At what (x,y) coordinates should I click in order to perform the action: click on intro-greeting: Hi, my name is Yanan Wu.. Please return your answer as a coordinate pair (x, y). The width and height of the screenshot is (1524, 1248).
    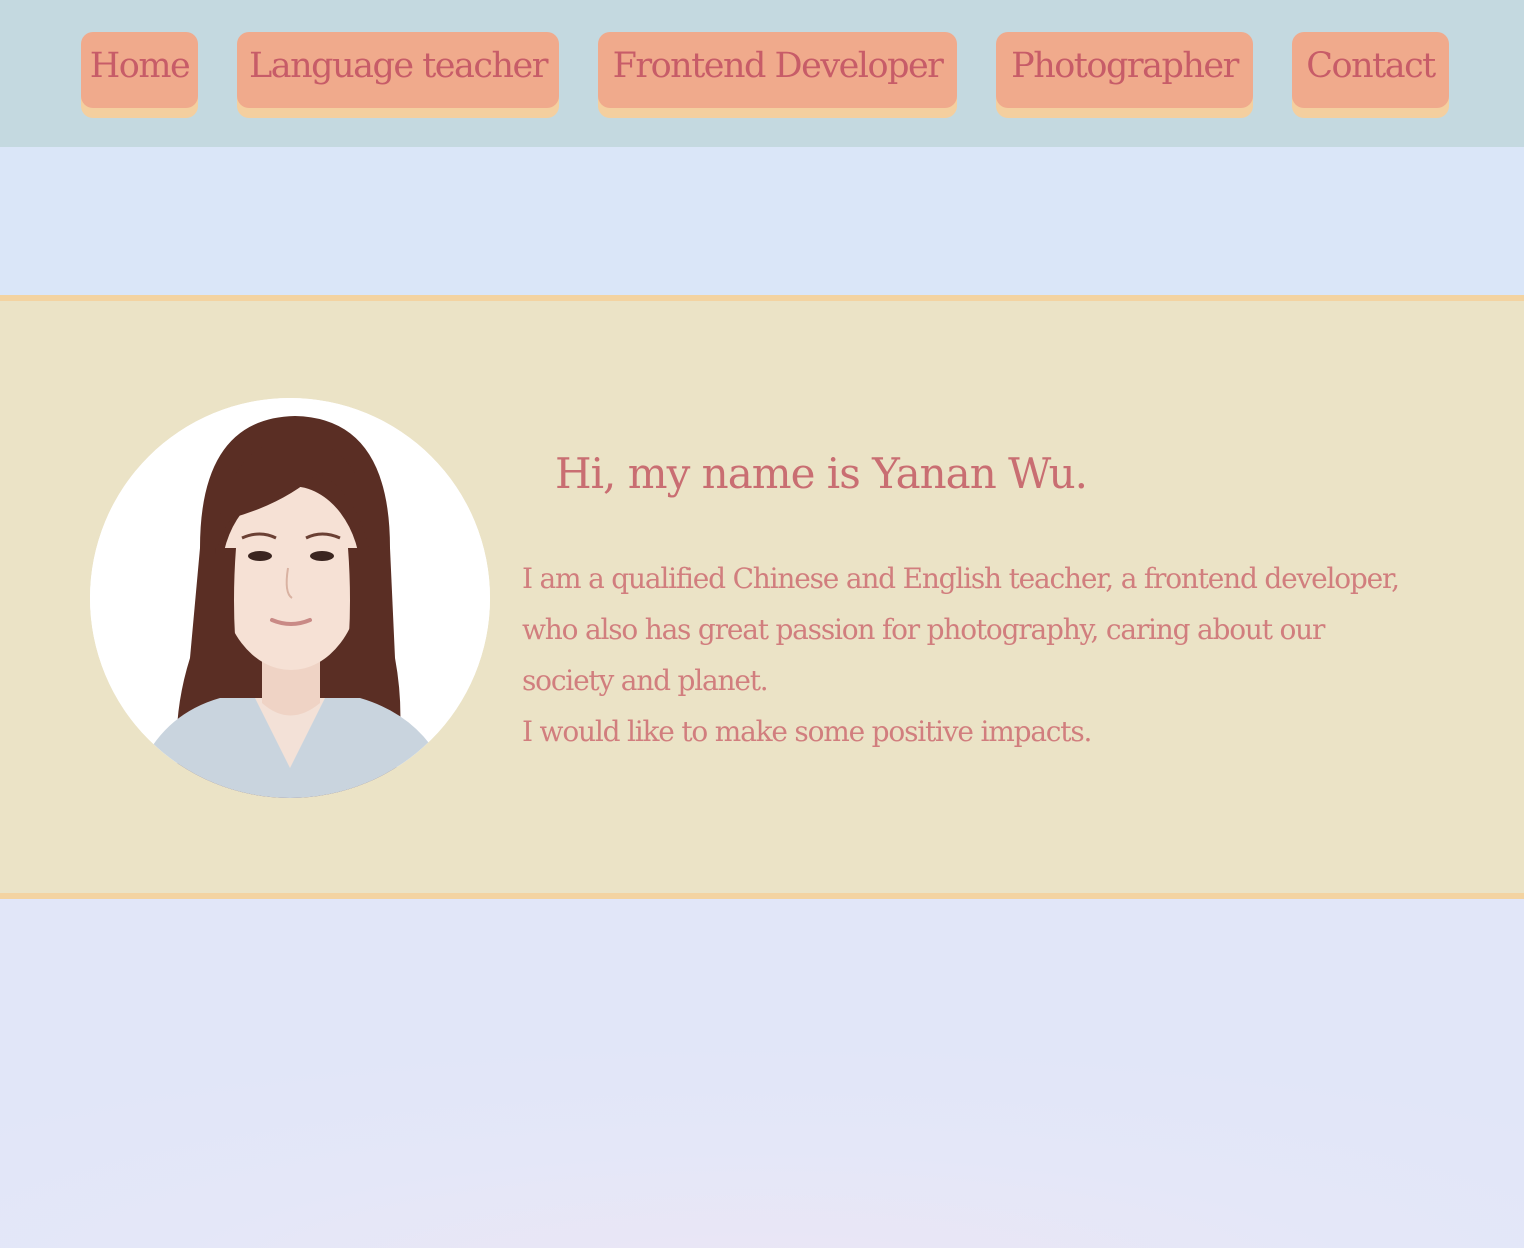
    Looking at the image, I should click on (821, 473).